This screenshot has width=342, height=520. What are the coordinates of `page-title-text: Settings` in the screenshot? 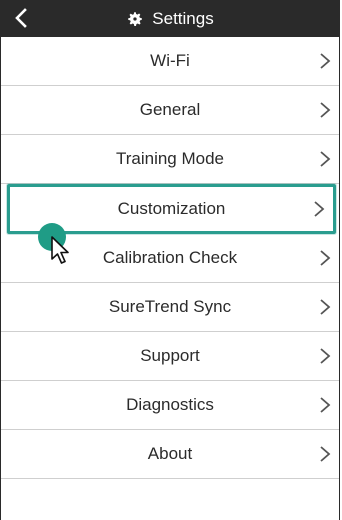 It's located at (183, 18).